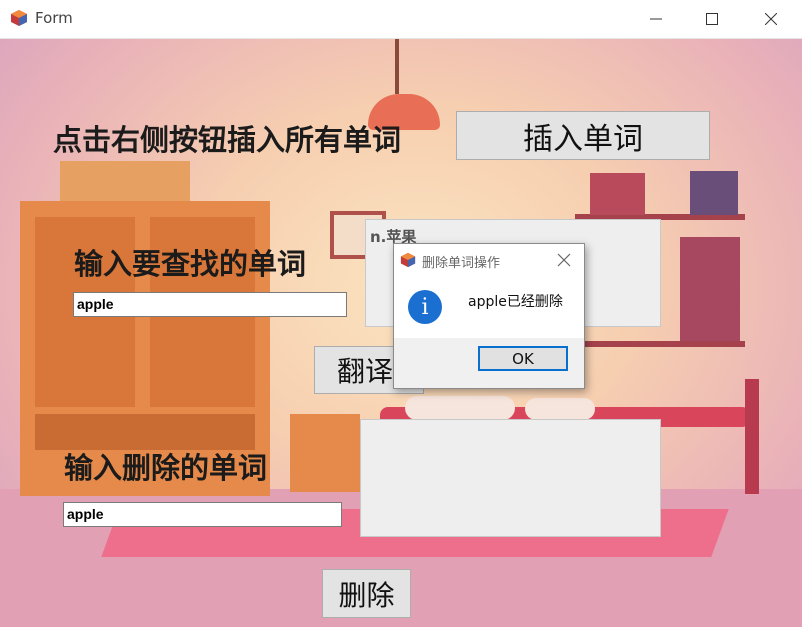 The height and width of the screenshot is (627, 802). What do you see at coordinates (510, 478) in the screenshot?
I see `delete-result-panel` at bounding box center [510, 478].